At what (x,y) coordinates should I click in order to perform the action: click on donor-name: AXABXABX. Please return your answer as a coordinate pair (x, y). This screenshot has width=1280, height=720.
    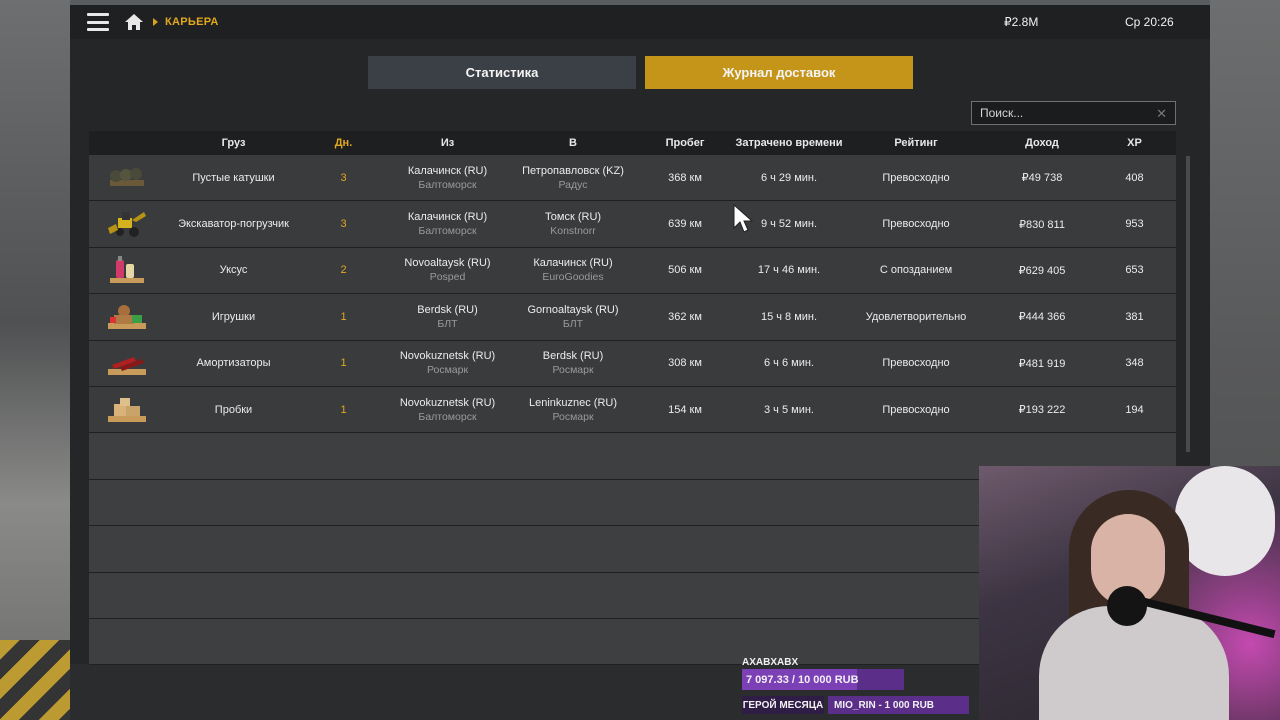
    Looking at the image, I should click on (770, 662).